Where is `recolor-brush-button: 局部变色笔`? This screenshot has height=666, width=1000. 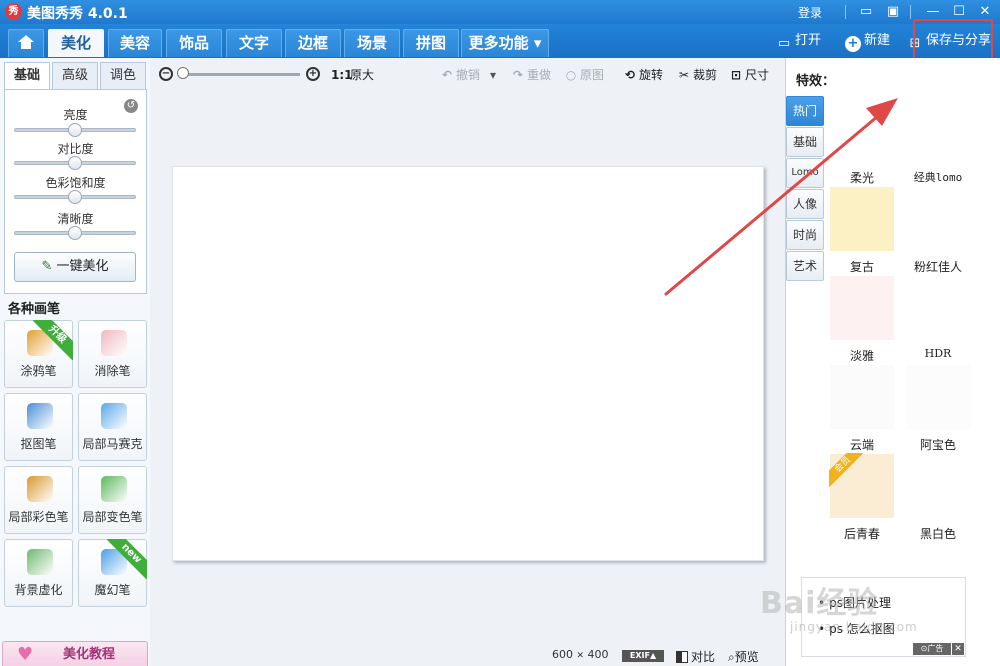
recolor-brush-button: 局部变色笔 is located at coordinates (112, 500).